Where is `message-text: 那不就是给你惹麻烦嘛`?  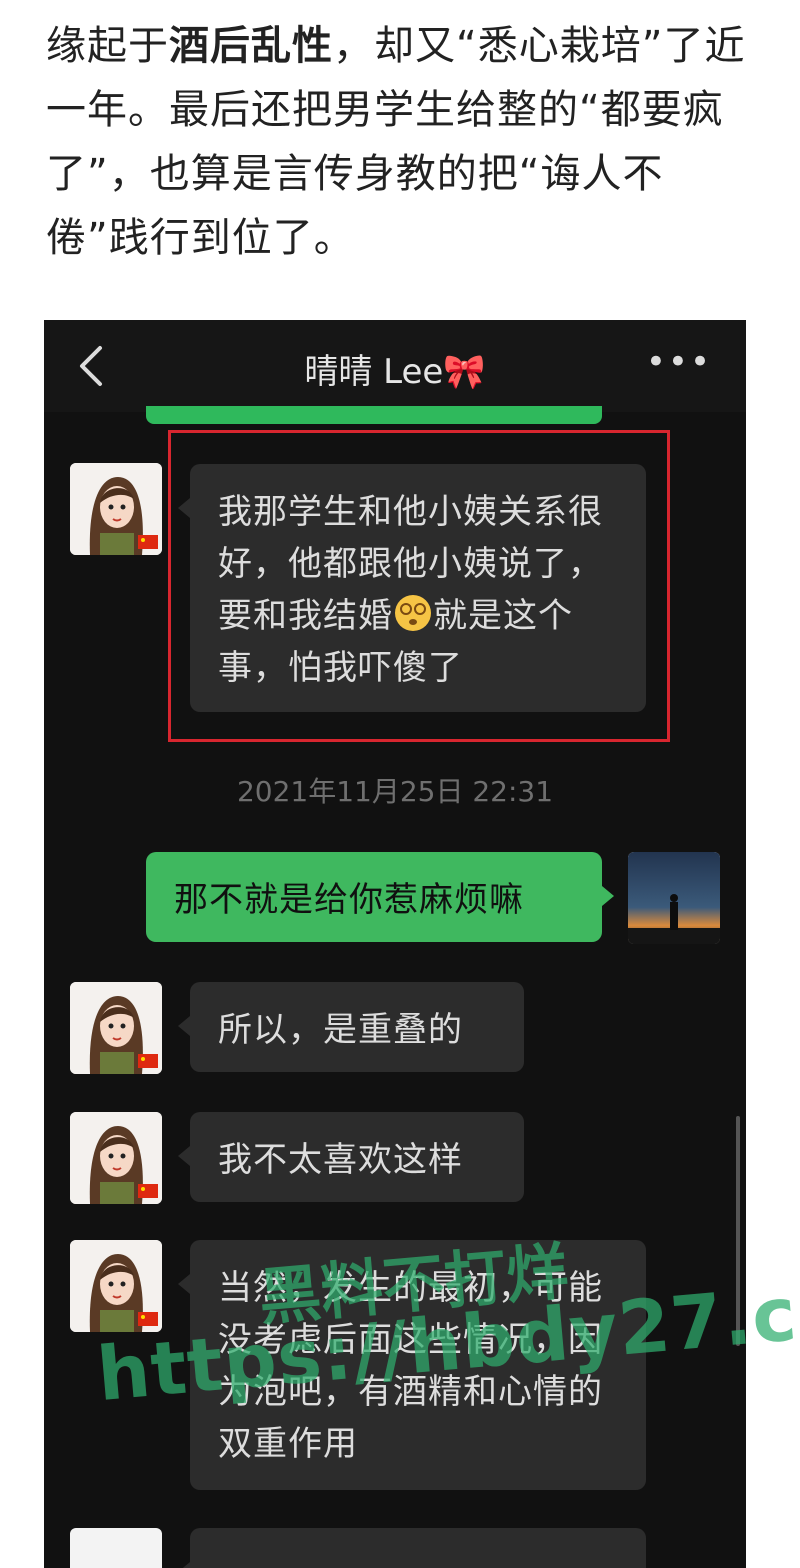
message-text: 那不就是给你惹麻烦嘛 is located at coordinates (349, 900).